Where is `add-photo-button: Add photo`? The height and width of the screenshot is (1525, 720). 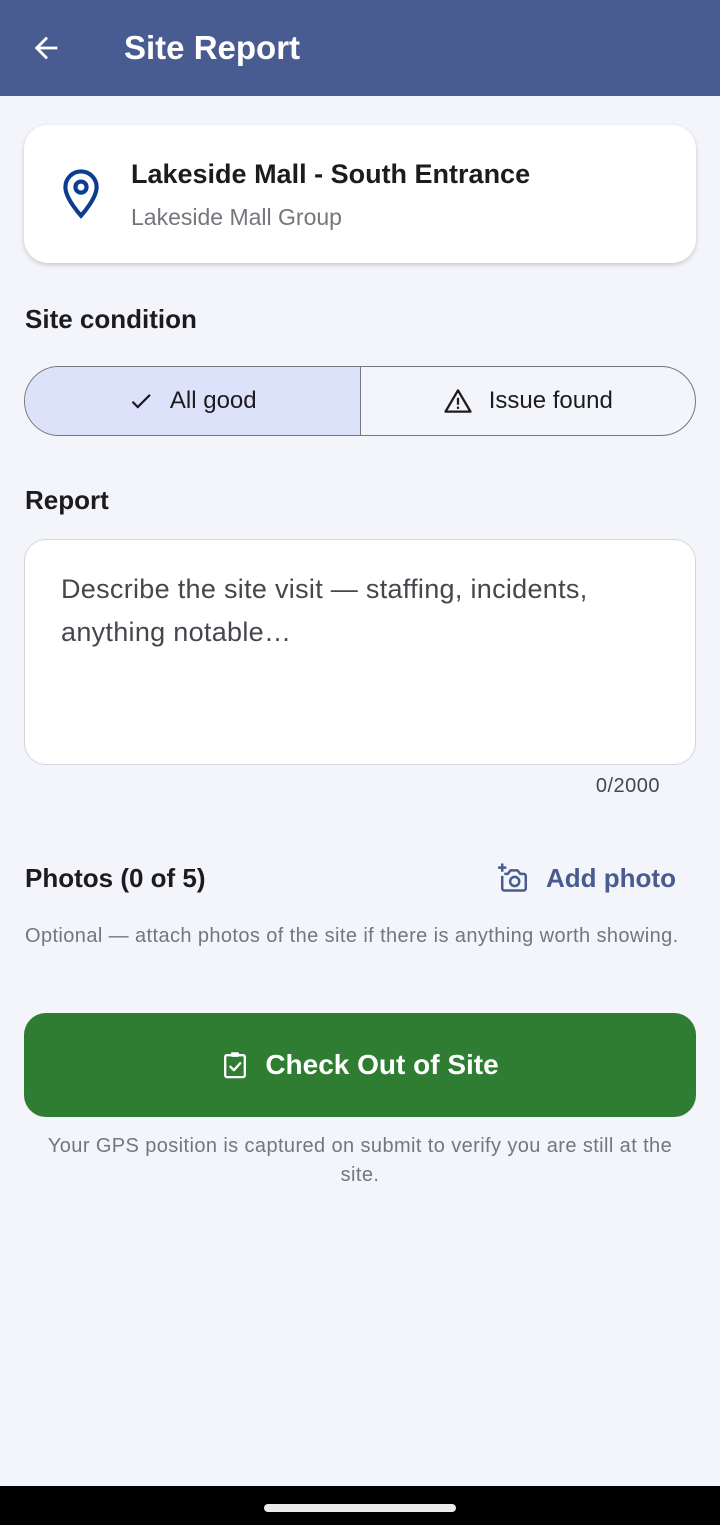 add-photo-button: Add photo is located at coordinates (586, 878).